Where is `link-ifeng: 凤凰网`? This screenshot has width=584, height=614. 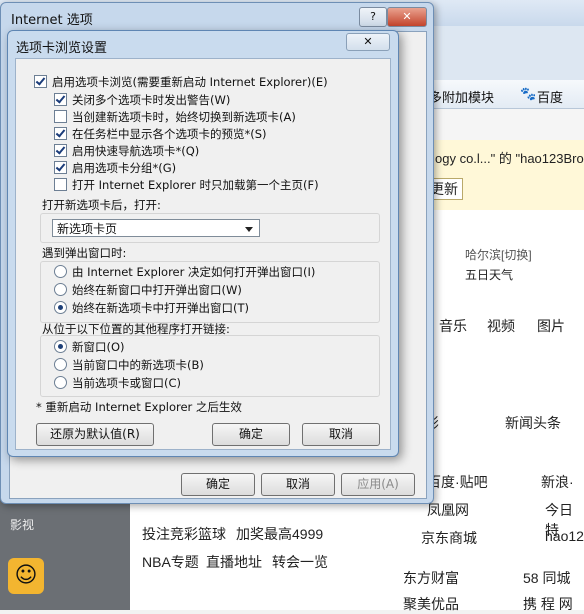 link-ifeng: 凤凰网 is located at coordinates (448, 510).